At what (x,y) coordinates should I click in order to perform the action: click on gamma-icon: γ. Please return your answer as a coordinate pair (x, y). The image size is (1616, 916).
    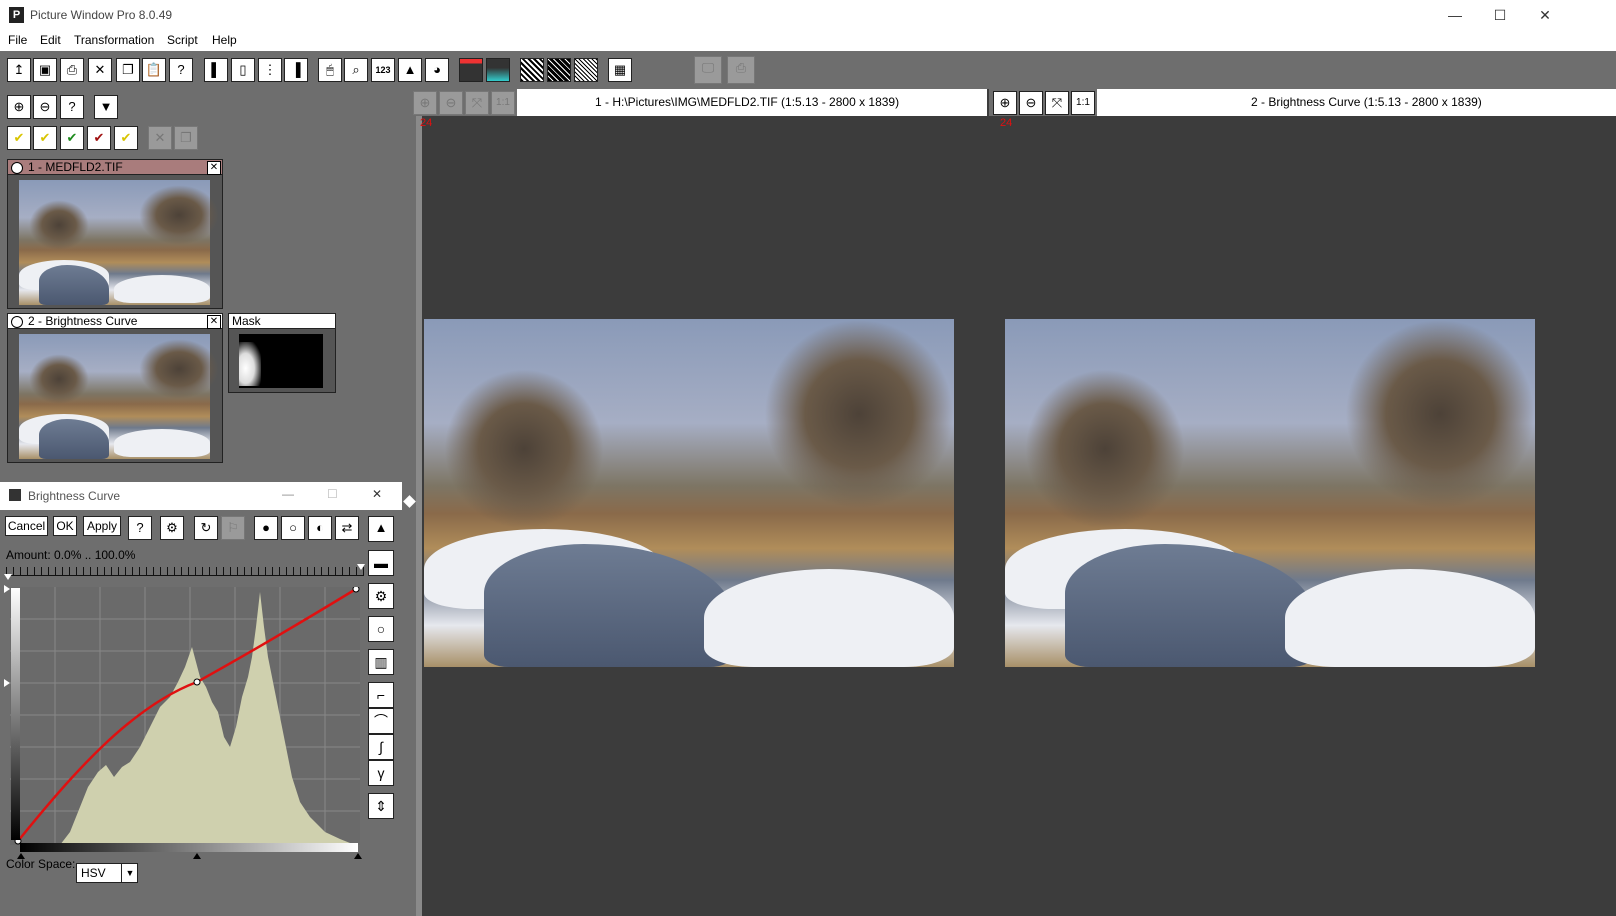
    Looking at the image, I should click on (381, 773).